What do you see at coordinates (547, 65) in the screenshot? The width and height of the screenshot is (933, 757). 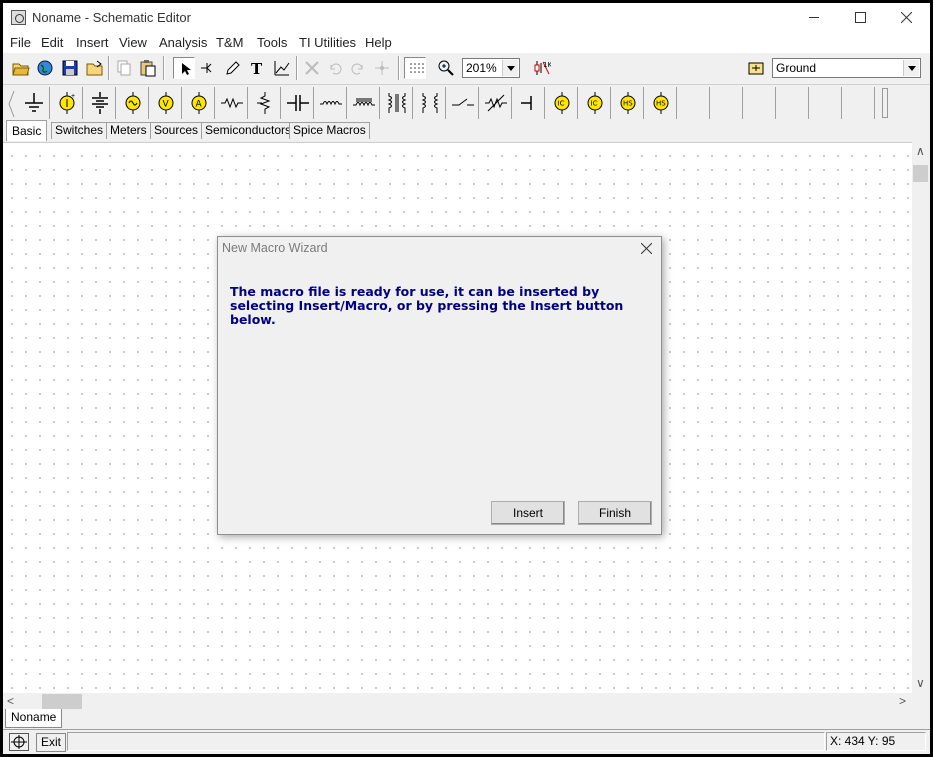 I see `svg-text: 1K` at bounding box center [547, 65].